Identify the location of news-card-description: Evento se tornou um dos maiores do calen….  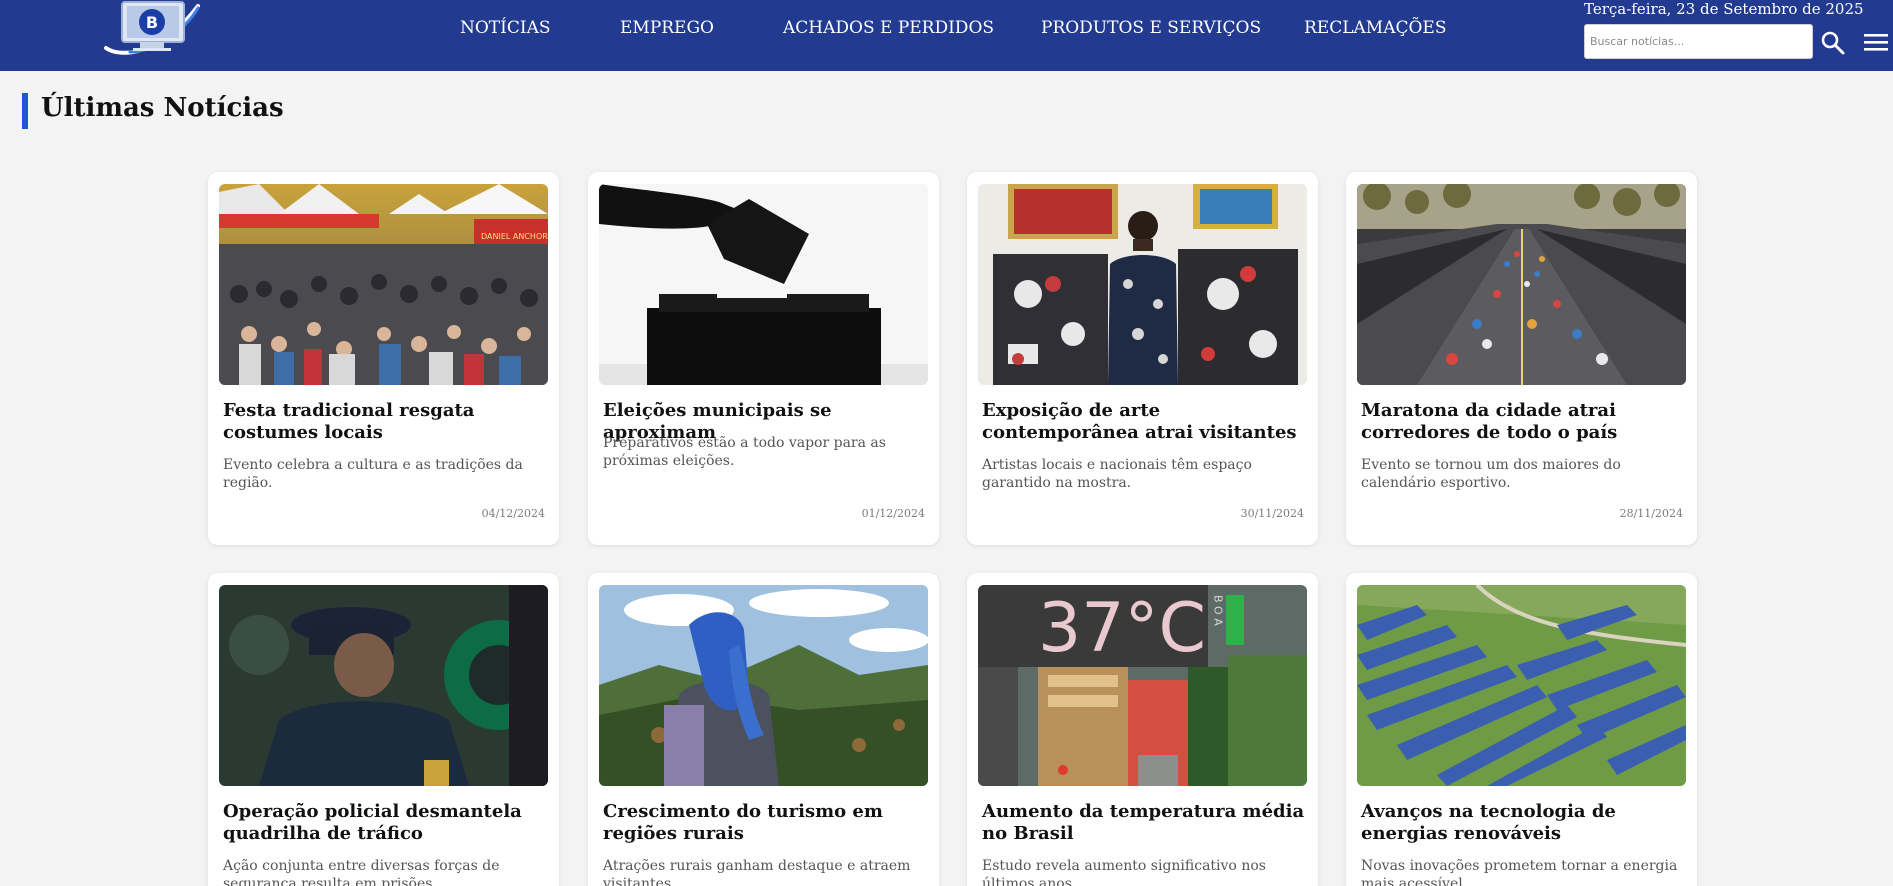
(1491, 474).